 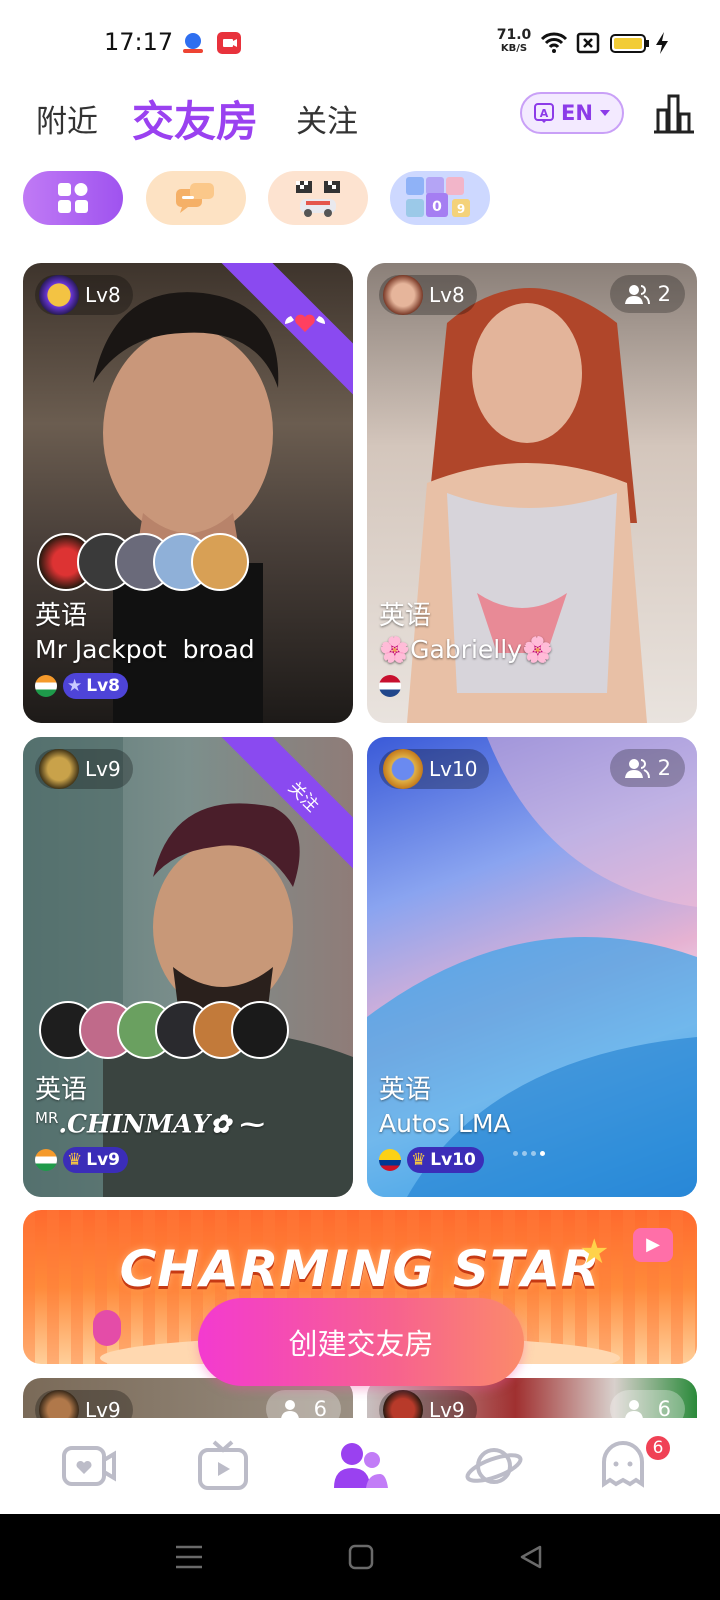 I want to click on room-level-badge: Lv10, so click(x=434, y=769).